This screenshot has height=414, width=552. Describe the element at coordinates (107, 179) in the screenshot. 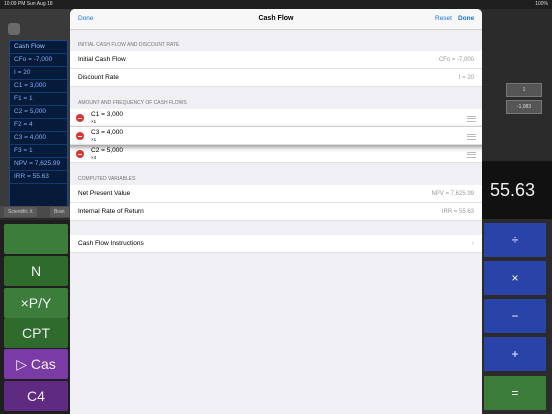

I see `section-header-computed: COMPUTED VARIABLES` at that location.